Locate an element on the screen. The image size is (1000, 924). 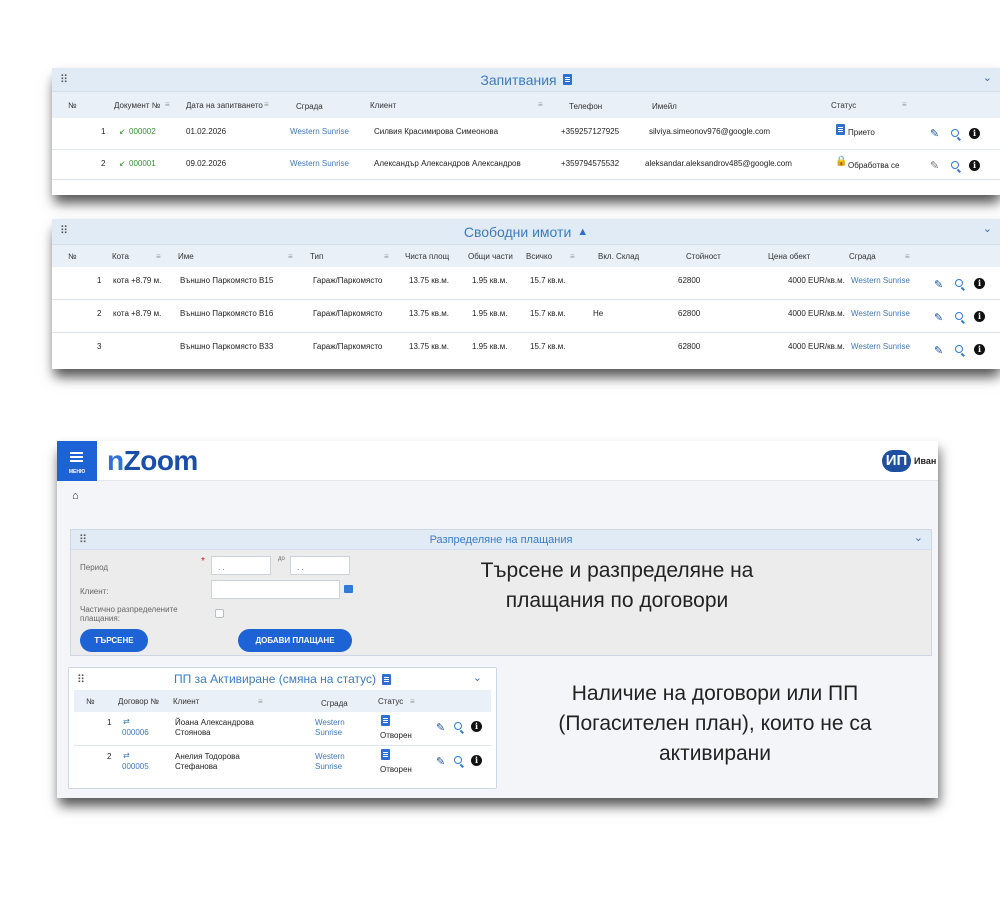
period-from-input: . . is located at coordinates (241, 565).